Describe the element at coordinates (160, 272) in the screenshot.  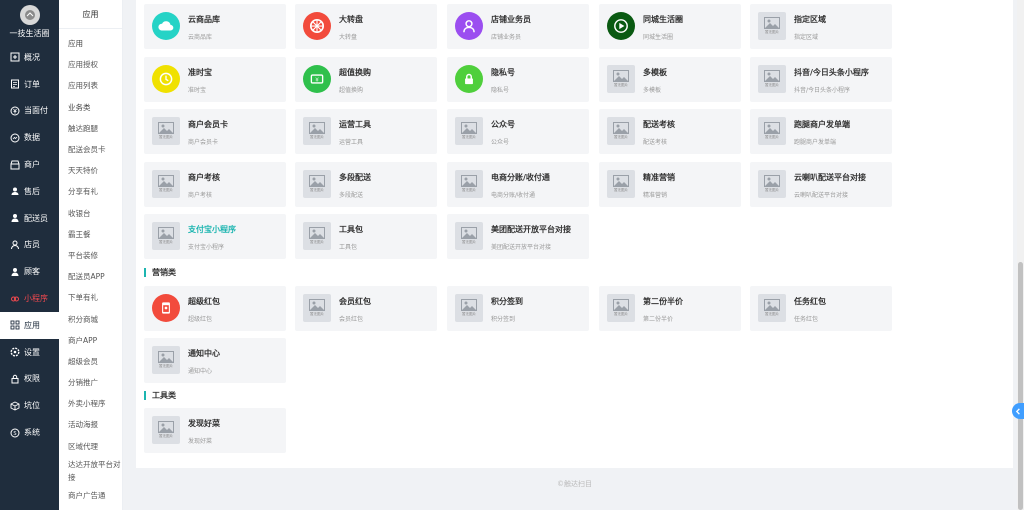
I see `section-title-marketing: 营销类` at that location.